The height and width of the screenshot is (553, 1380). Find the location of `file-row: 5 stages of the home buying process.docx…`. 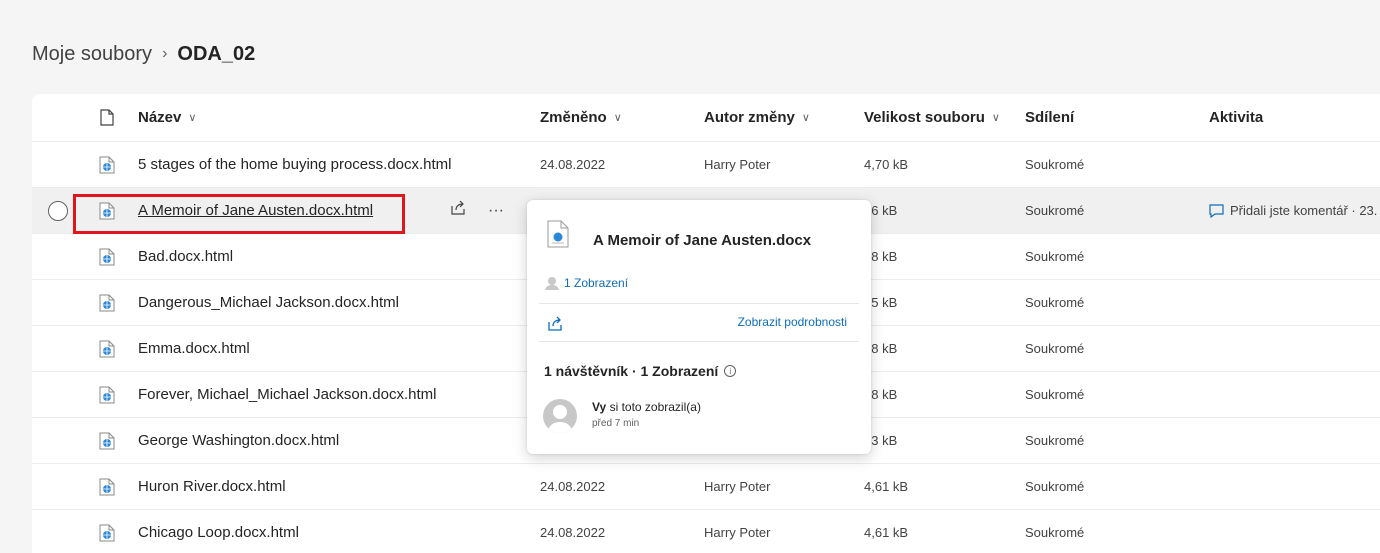

file-row: 5 stages of the home buying process.docx… is located at coordinates (706, 165).